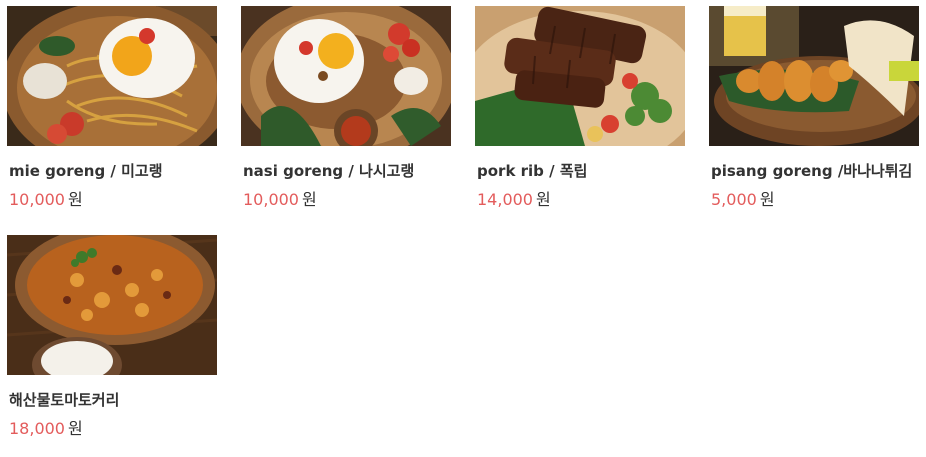  Describe the element at coordinates (814, 76) in the screenshot. I see `product-image-pisang-goreng` at that location.